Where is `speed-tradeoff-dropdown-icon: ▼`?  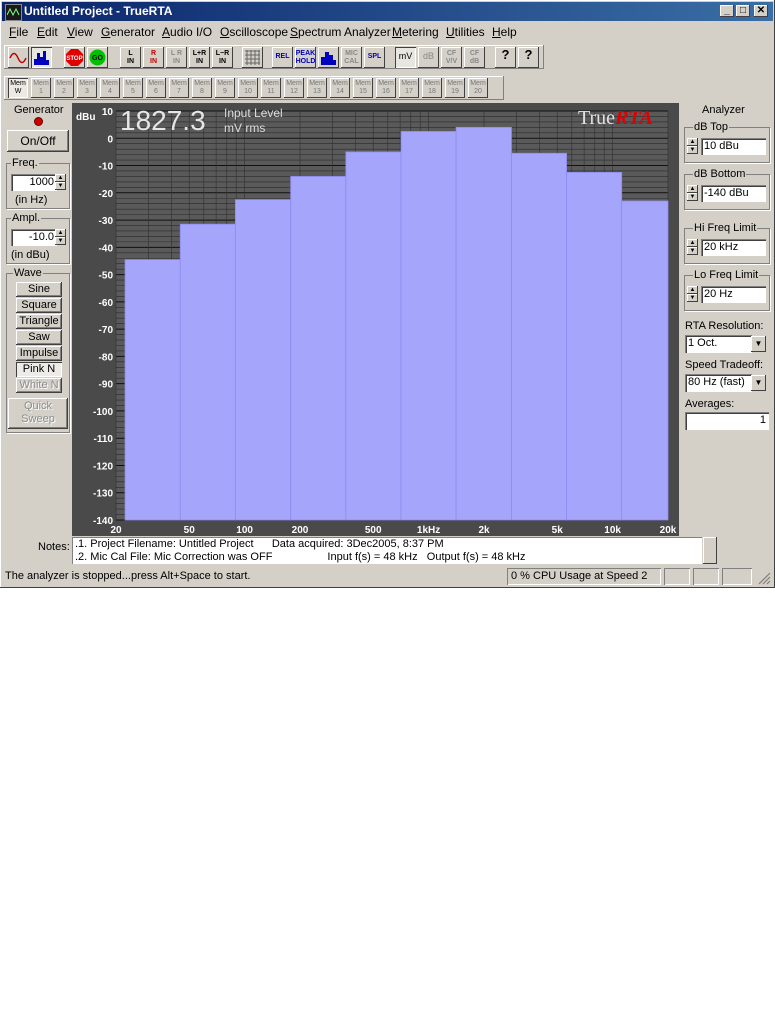 speed-tradeoff-dropdown-icon: ▼ is located at coordinates (758, 383).